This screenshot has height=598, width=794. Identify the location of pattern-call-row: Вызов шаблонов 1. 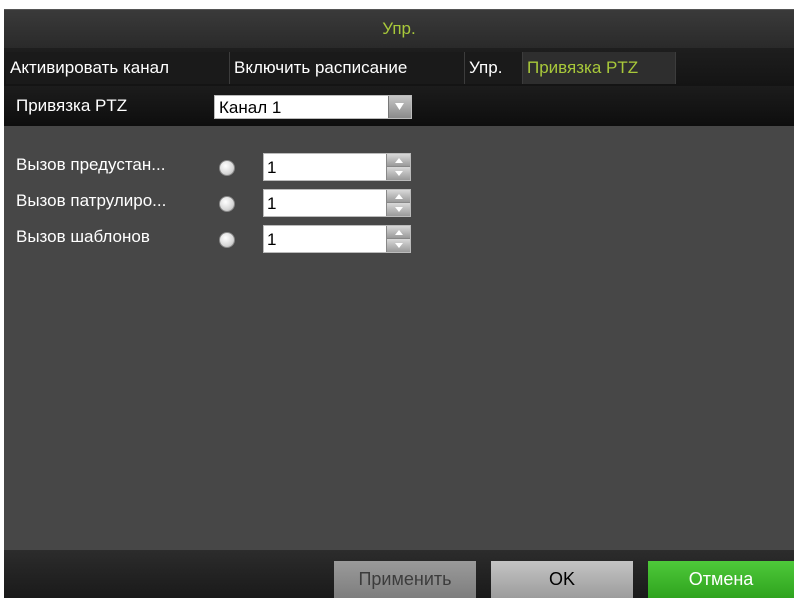
(399, 238).